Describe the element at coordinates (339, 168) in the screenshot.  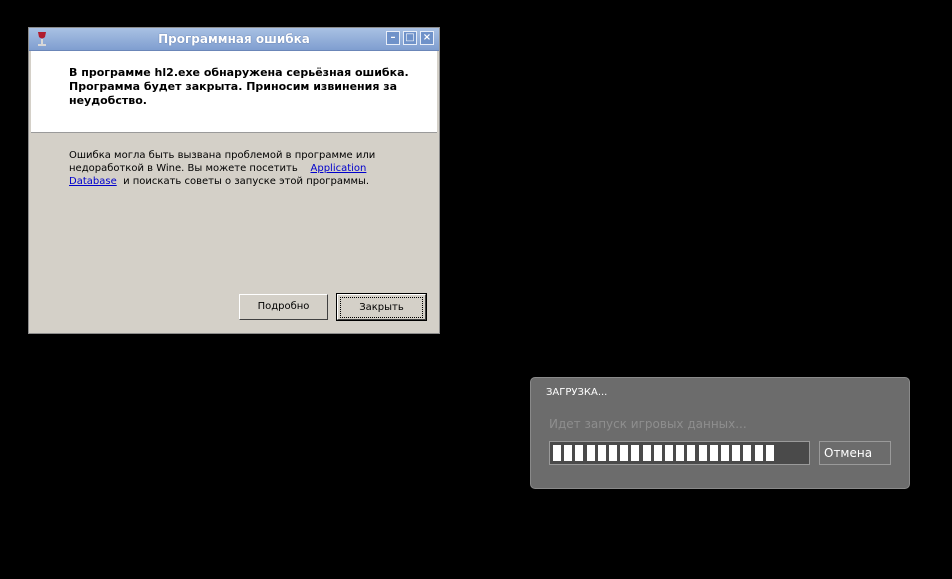
I see `app-database-link: Application` at that location.